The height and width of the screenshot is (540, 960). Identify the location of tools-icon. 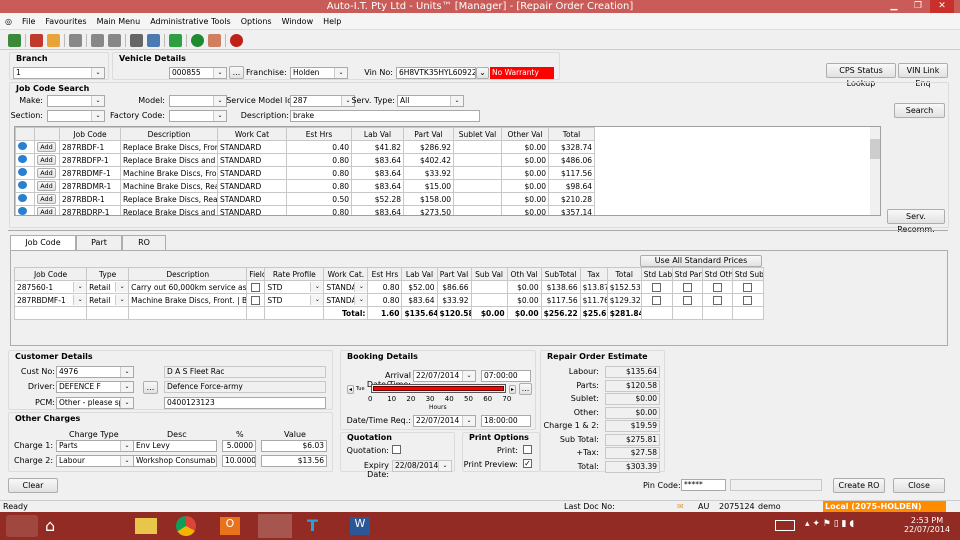
(214, 40).